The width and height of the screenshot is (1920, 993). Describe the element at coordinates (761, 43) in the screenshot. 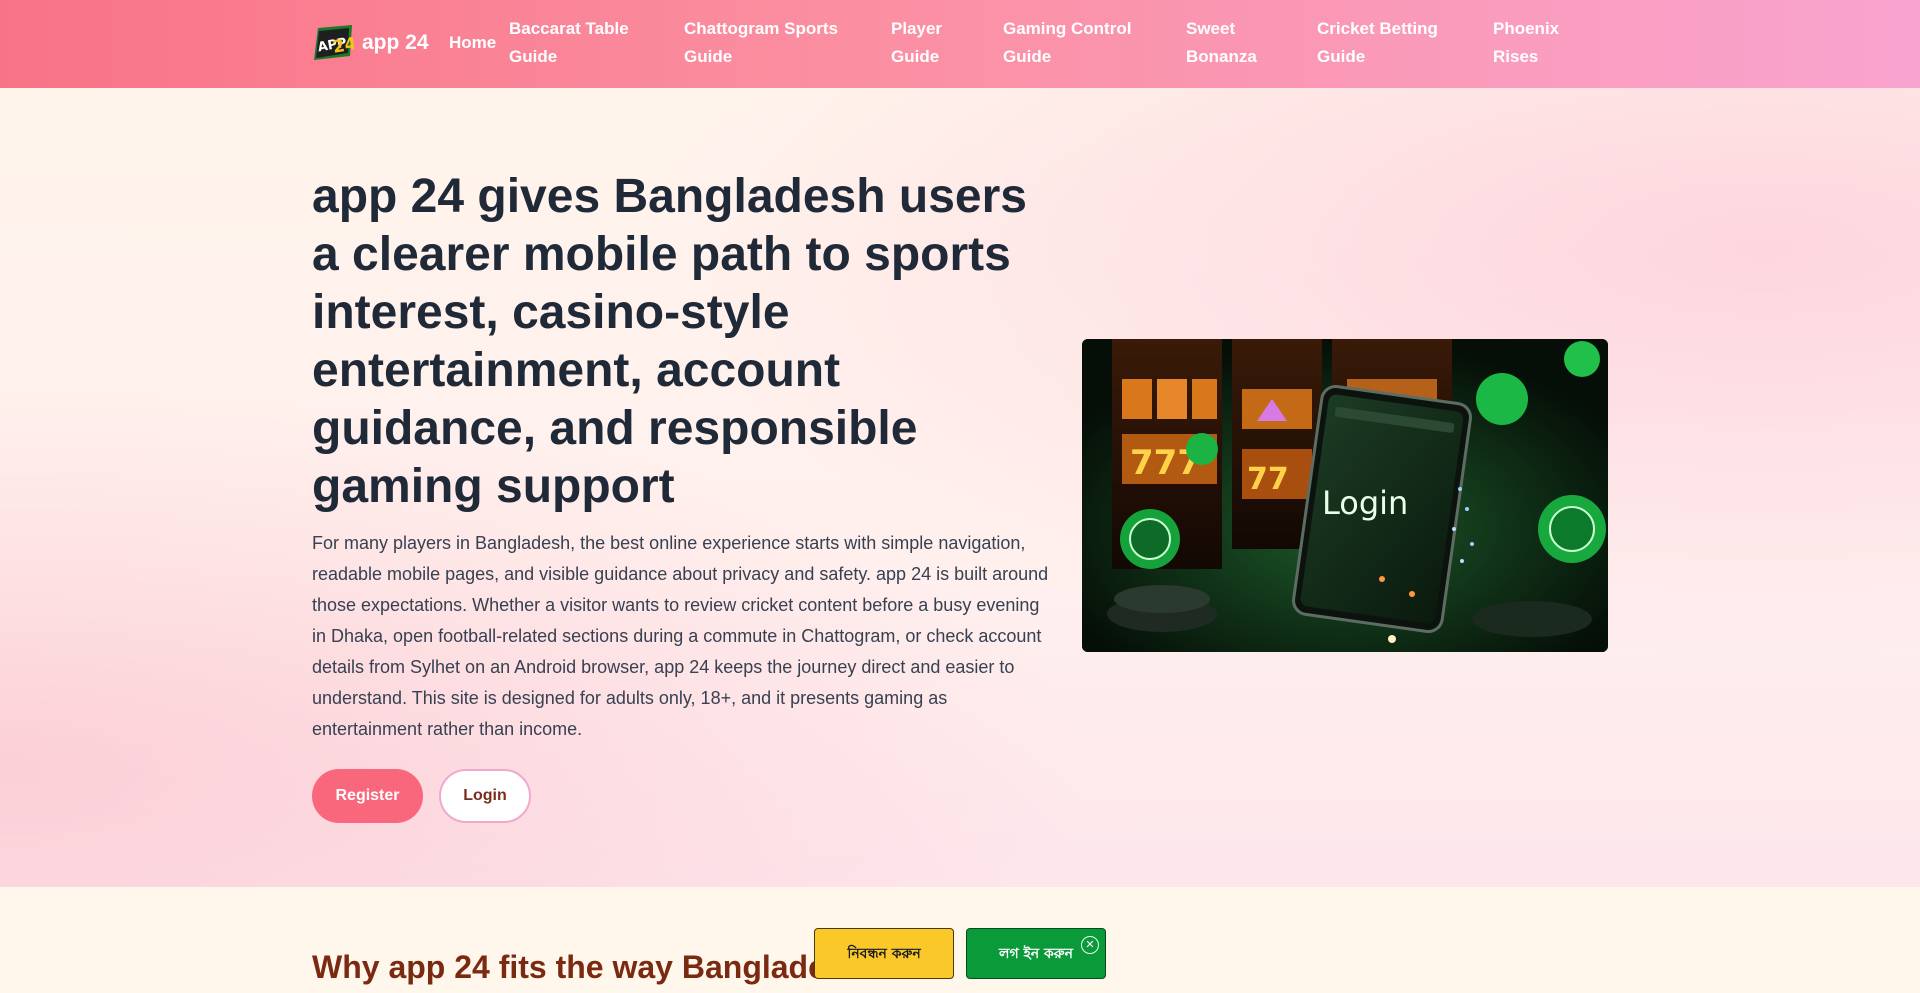

I see `nav-chattogram-sports-guide: Chattogram Sports Guide` at that location.